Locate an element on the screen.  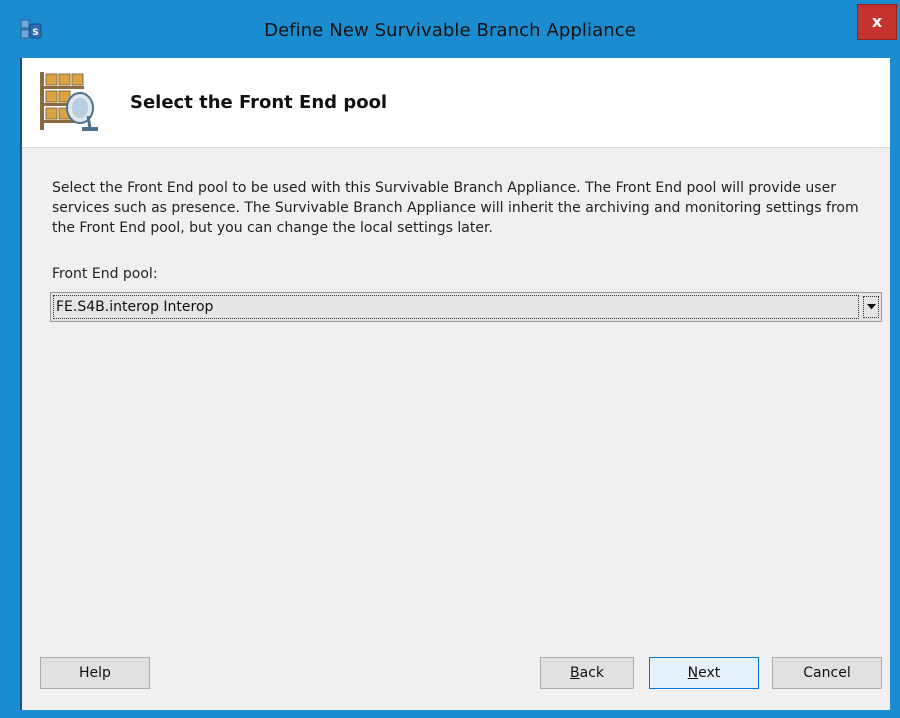
window-title: Define New Survivable Branch Appliance is located at coordinates (450, 30).